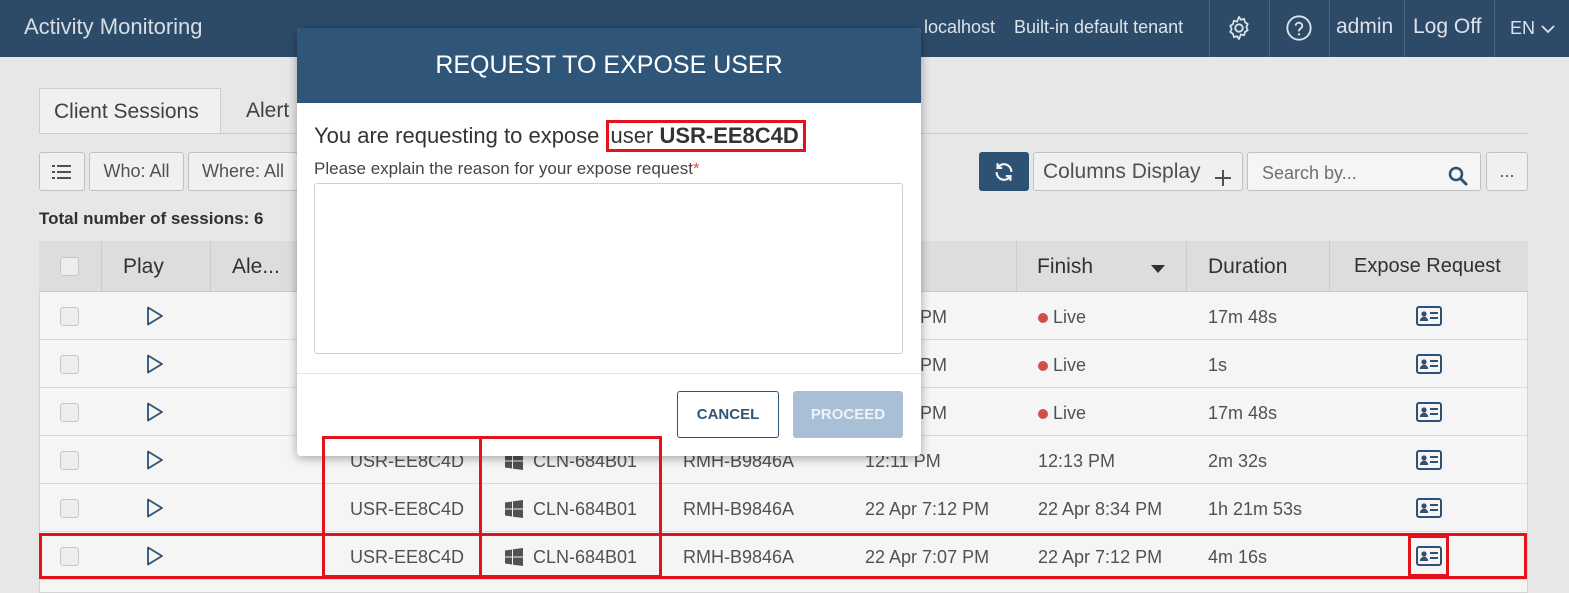  What do you see at coordinates (635, 135) in the screenshot?
I see `dialog-message-user-word: user` at bounding box center [635, 135].